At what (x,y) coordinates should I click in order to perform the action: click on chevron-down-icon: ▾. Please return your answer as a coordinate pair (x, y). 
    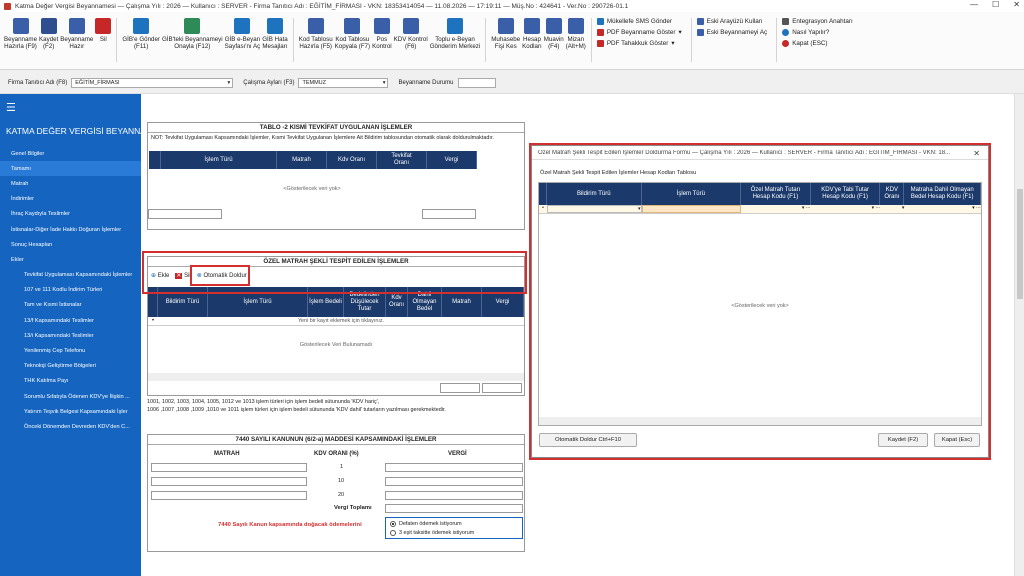
    Looking at the image, I should click on (384, 82).